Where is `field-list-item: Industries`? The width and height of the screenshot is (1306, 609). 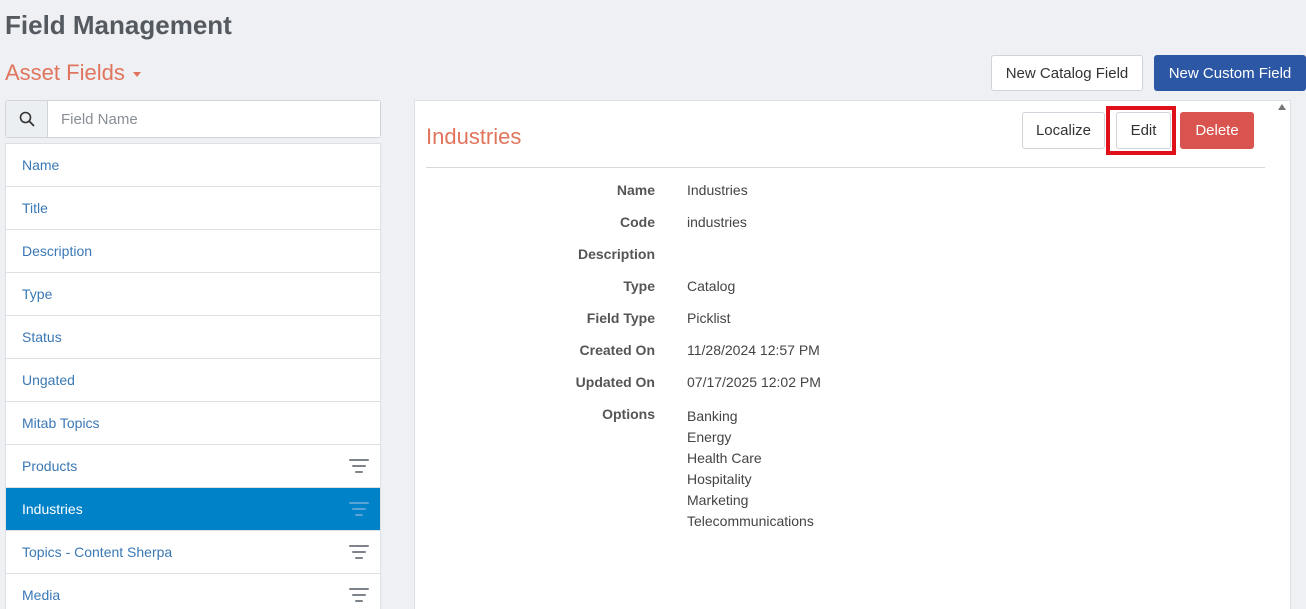 field-list-item: Industries is located at coordinates (193, 509).